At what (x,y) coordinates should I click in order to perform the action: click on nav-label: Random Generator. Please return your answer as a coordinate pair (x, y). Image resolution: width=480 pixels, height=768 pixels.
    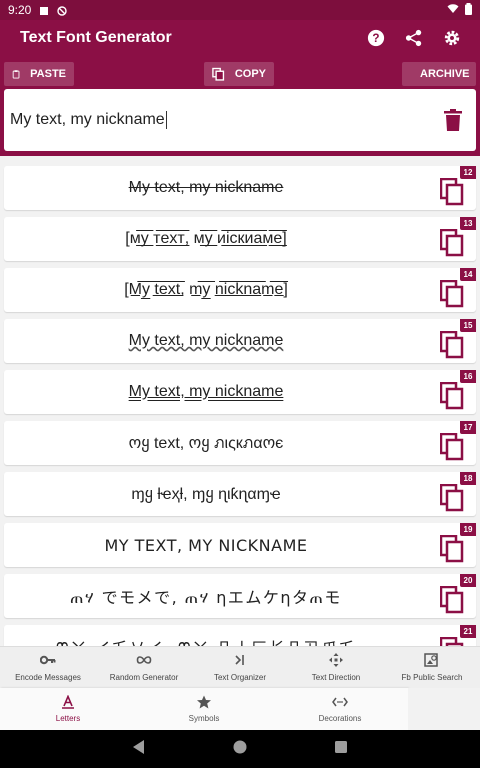
    Looking at the image, I should click on (144, 677).